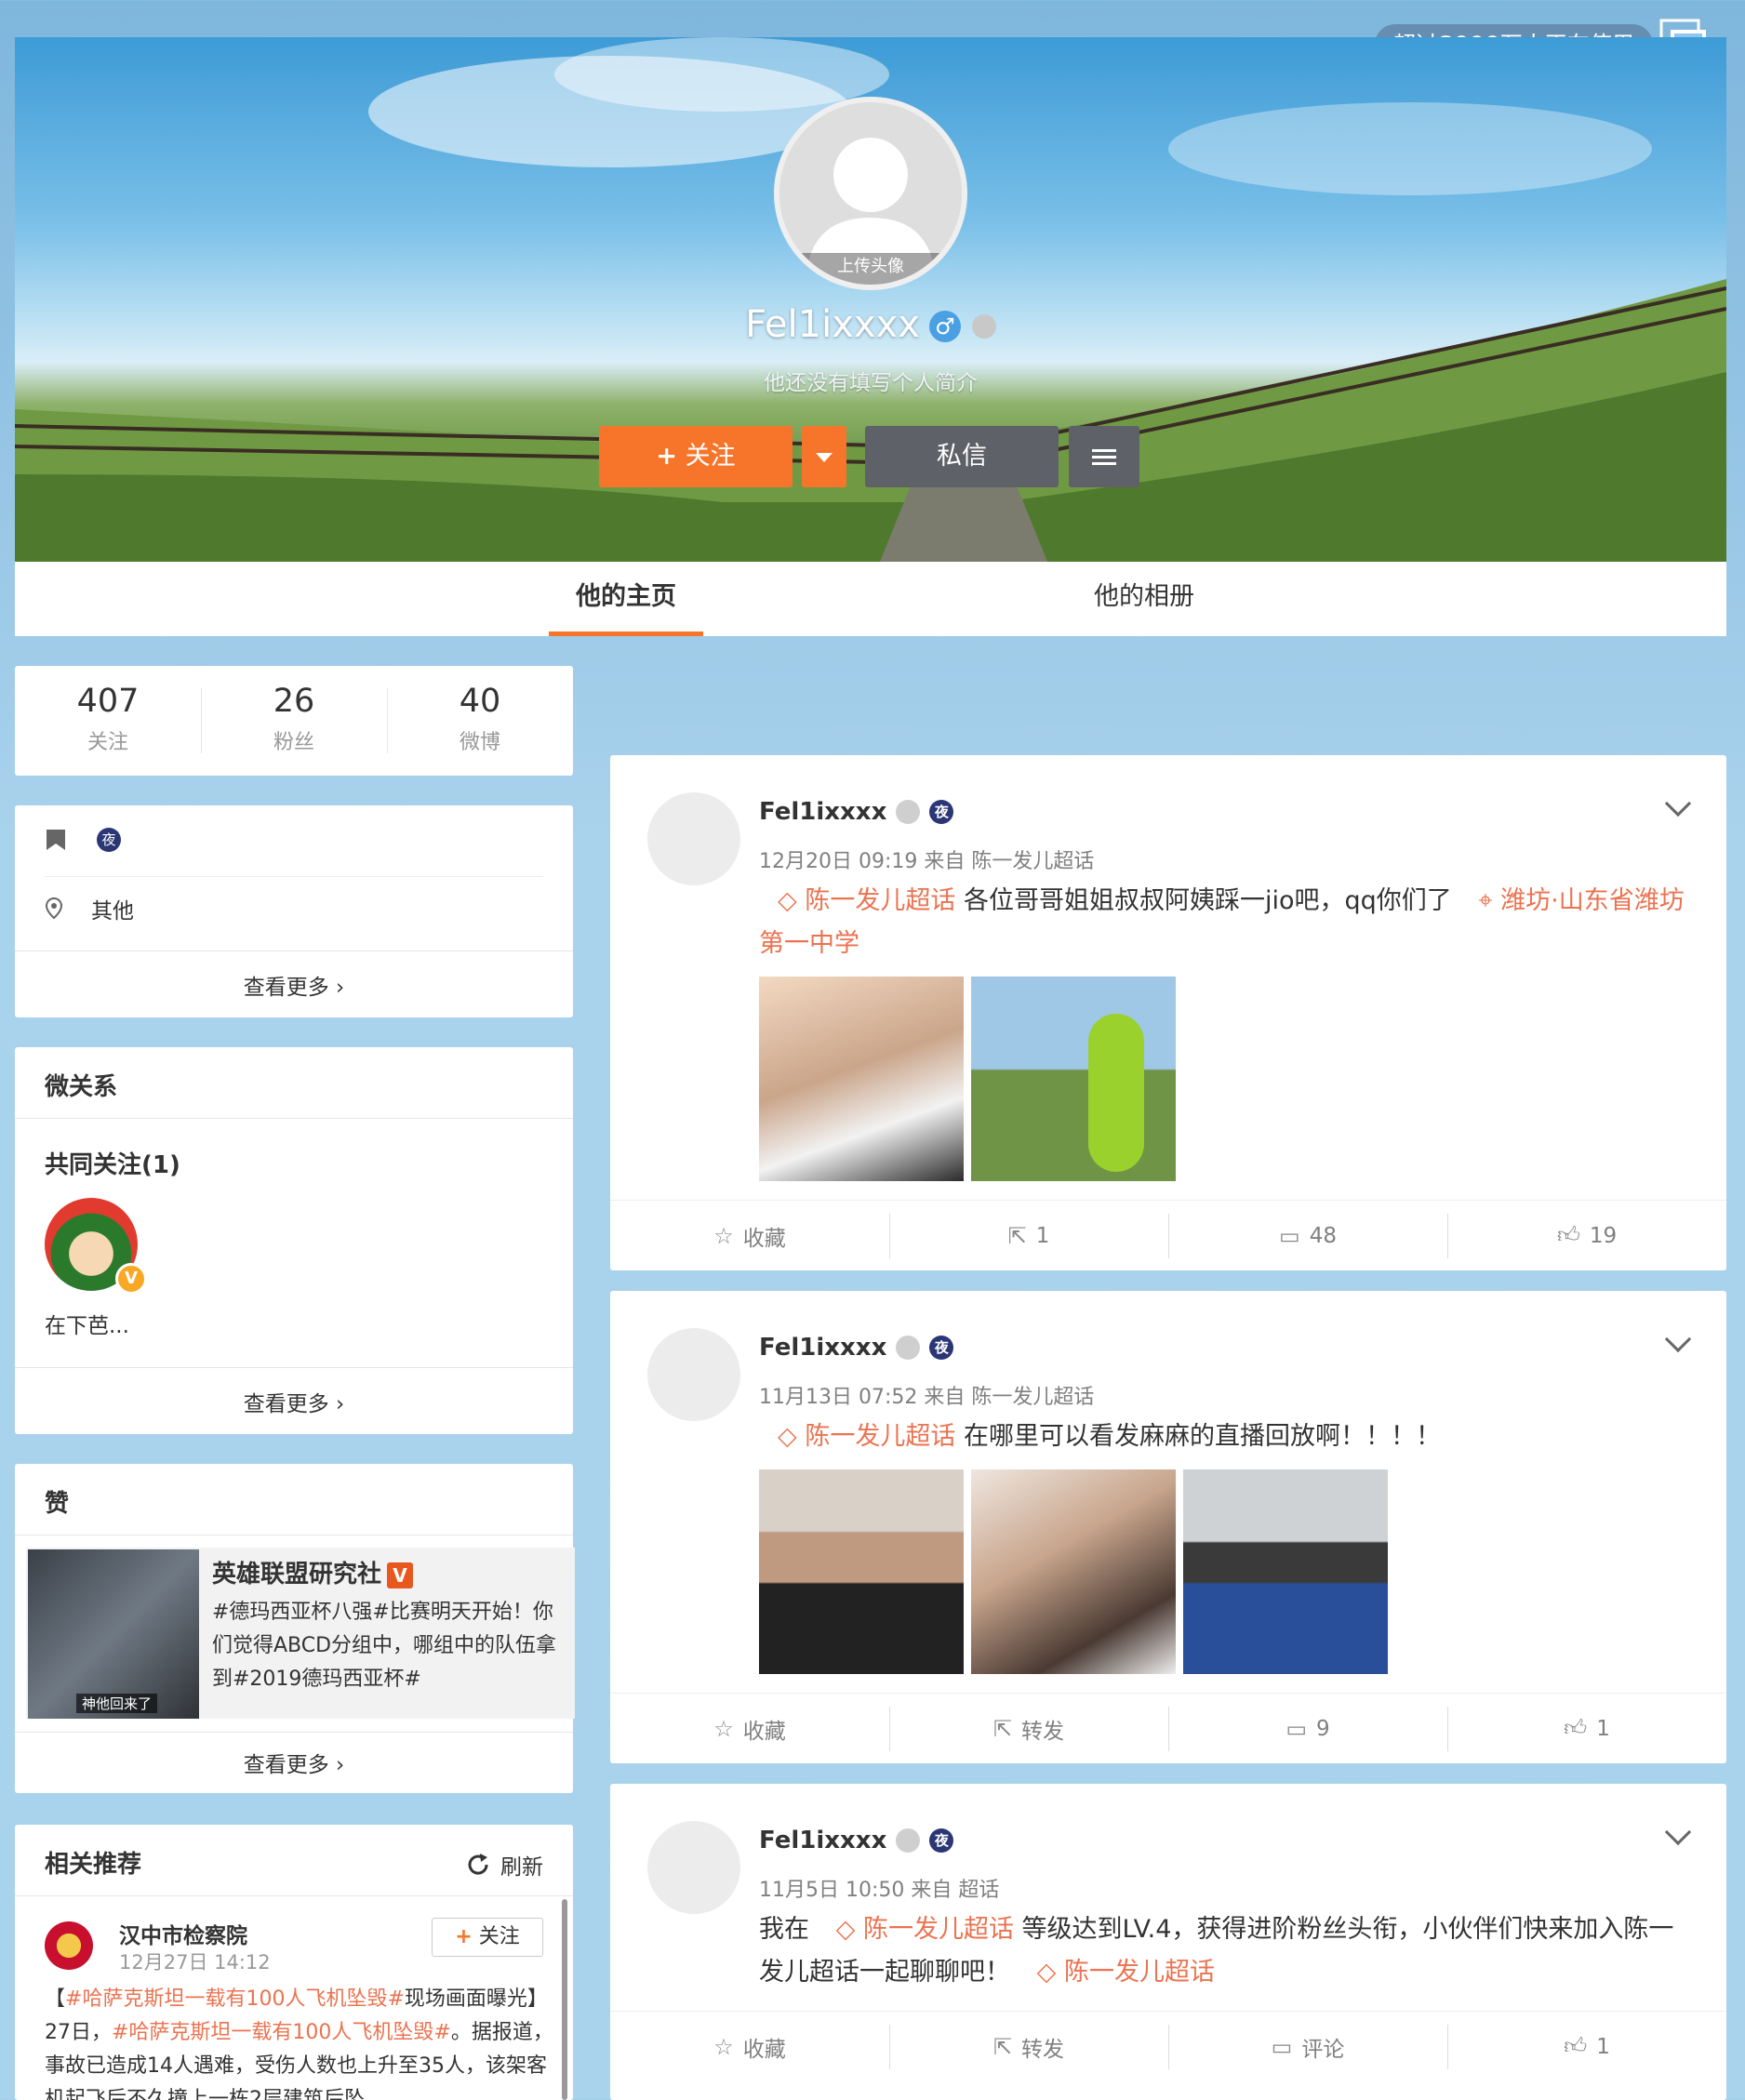  Describe the element at coordinates (108, 719) in the screenshot. I see `stat-following: 407 关注` at that location.